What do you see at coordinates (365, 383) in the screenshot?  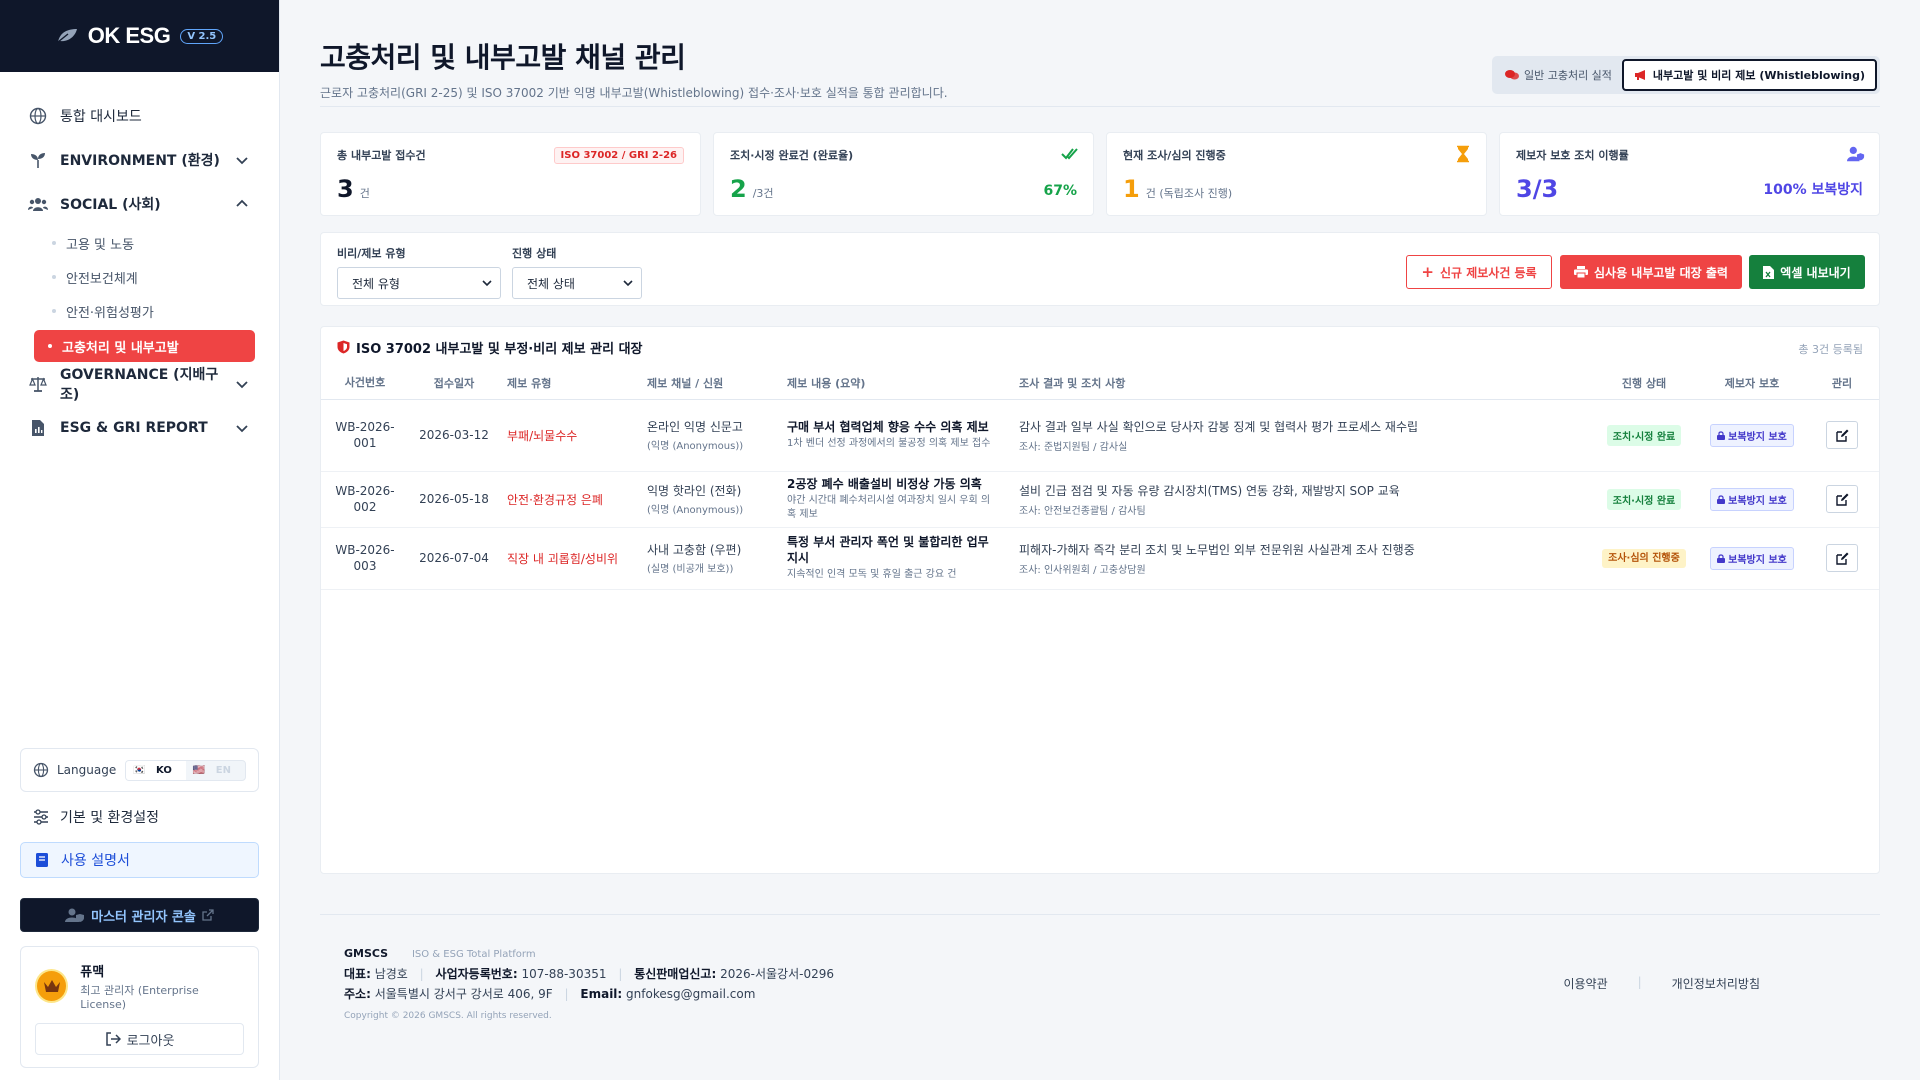 I see `column-header: 사건번호` at bounding box center [365, 383].